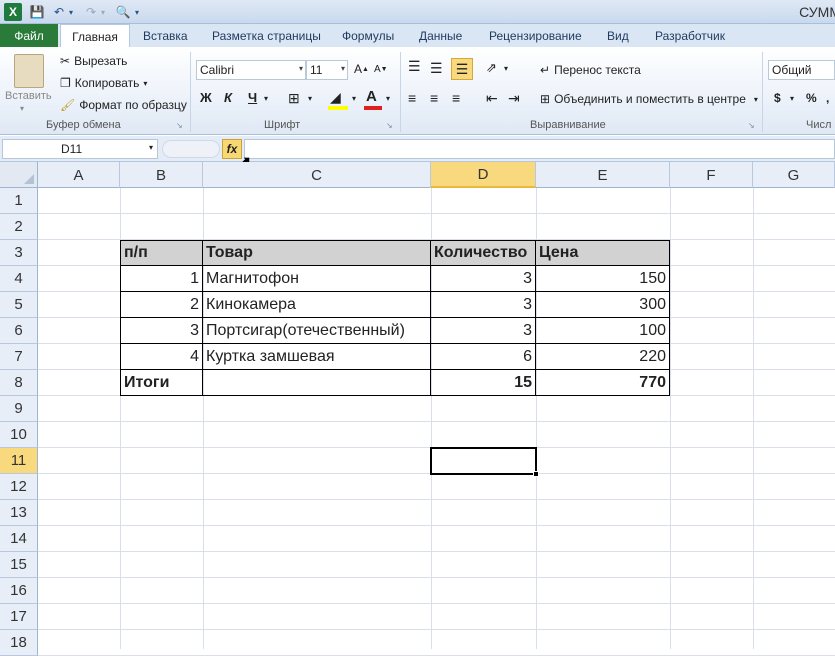 The height and width of the screenshot is (656, 835). I want to click on row-header-16: 16, so click(19, 591).